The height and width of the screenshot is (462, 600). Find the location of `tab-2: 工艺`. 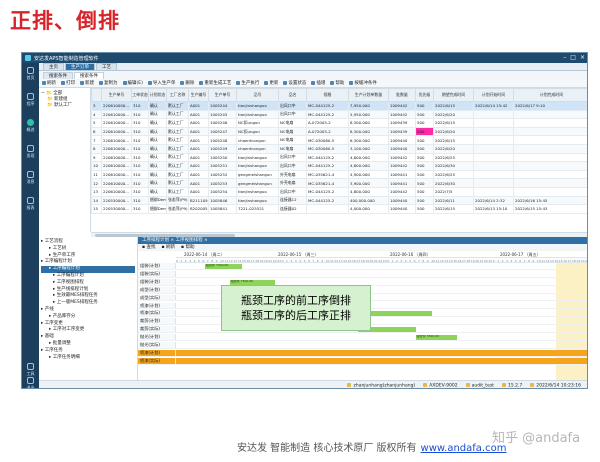

tab-2: 工艺 is located at coordinates (106, 66).